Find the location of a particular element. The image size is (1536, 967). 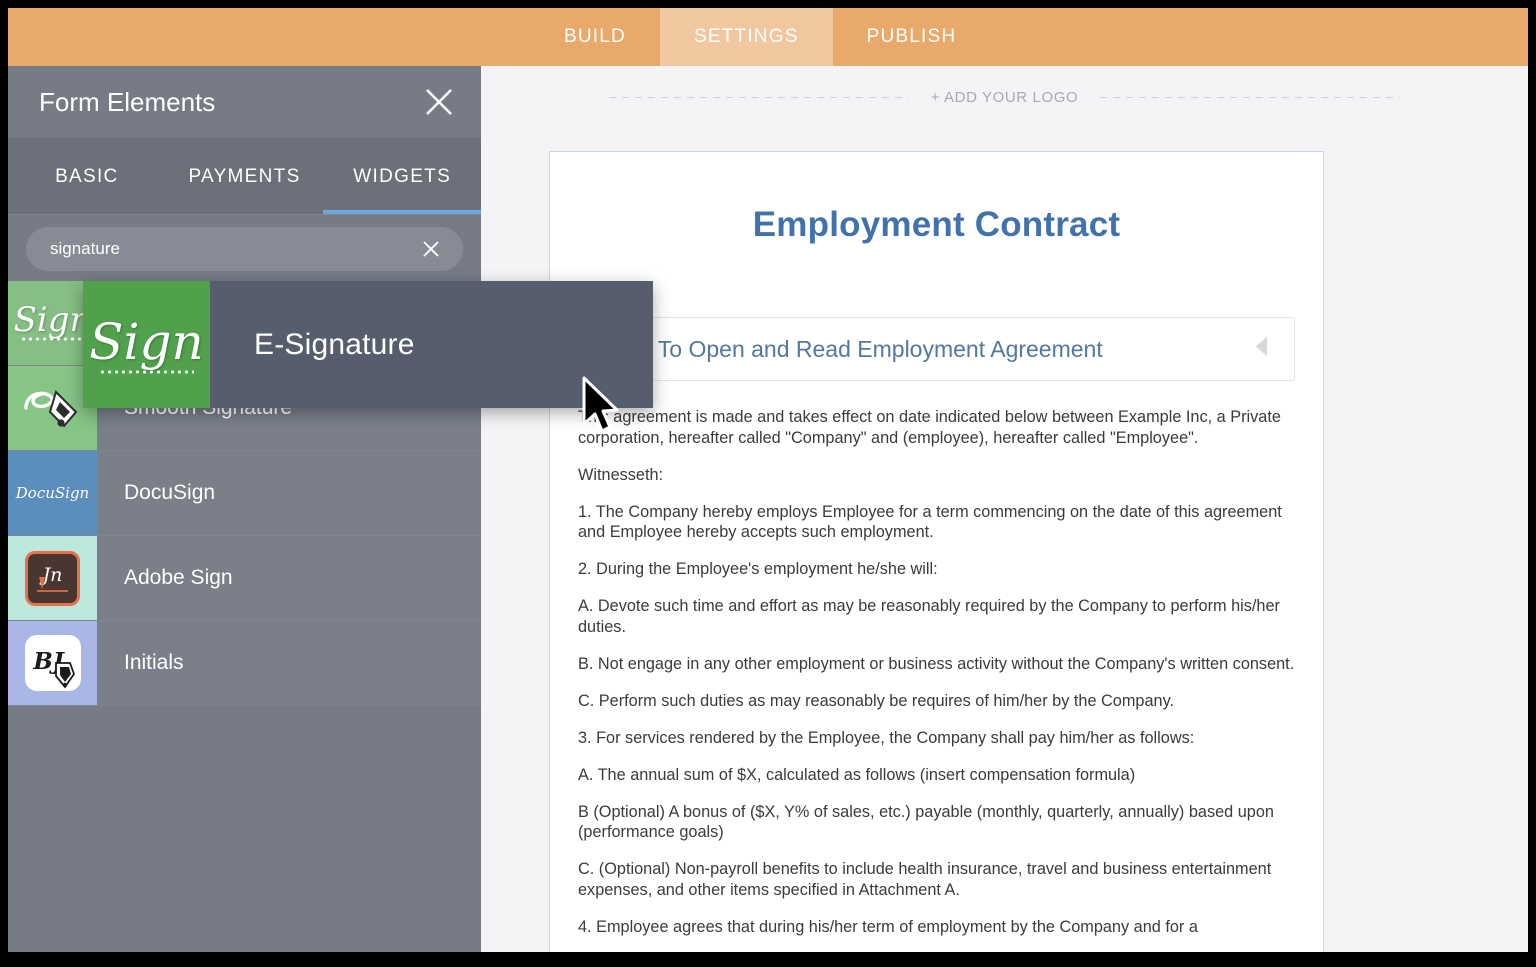

widget-item-docusign: DocuSign DocuSign is located at coordinates (244, 493).